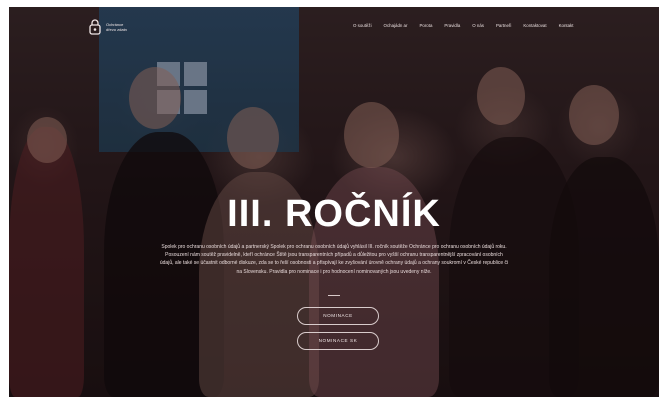 This screenshot has height=403, width=668. What do you see at coordinates (338, 316) in the screenshot?
I see `nomination-button: NOMINACE` at bounding box center [338, 316].